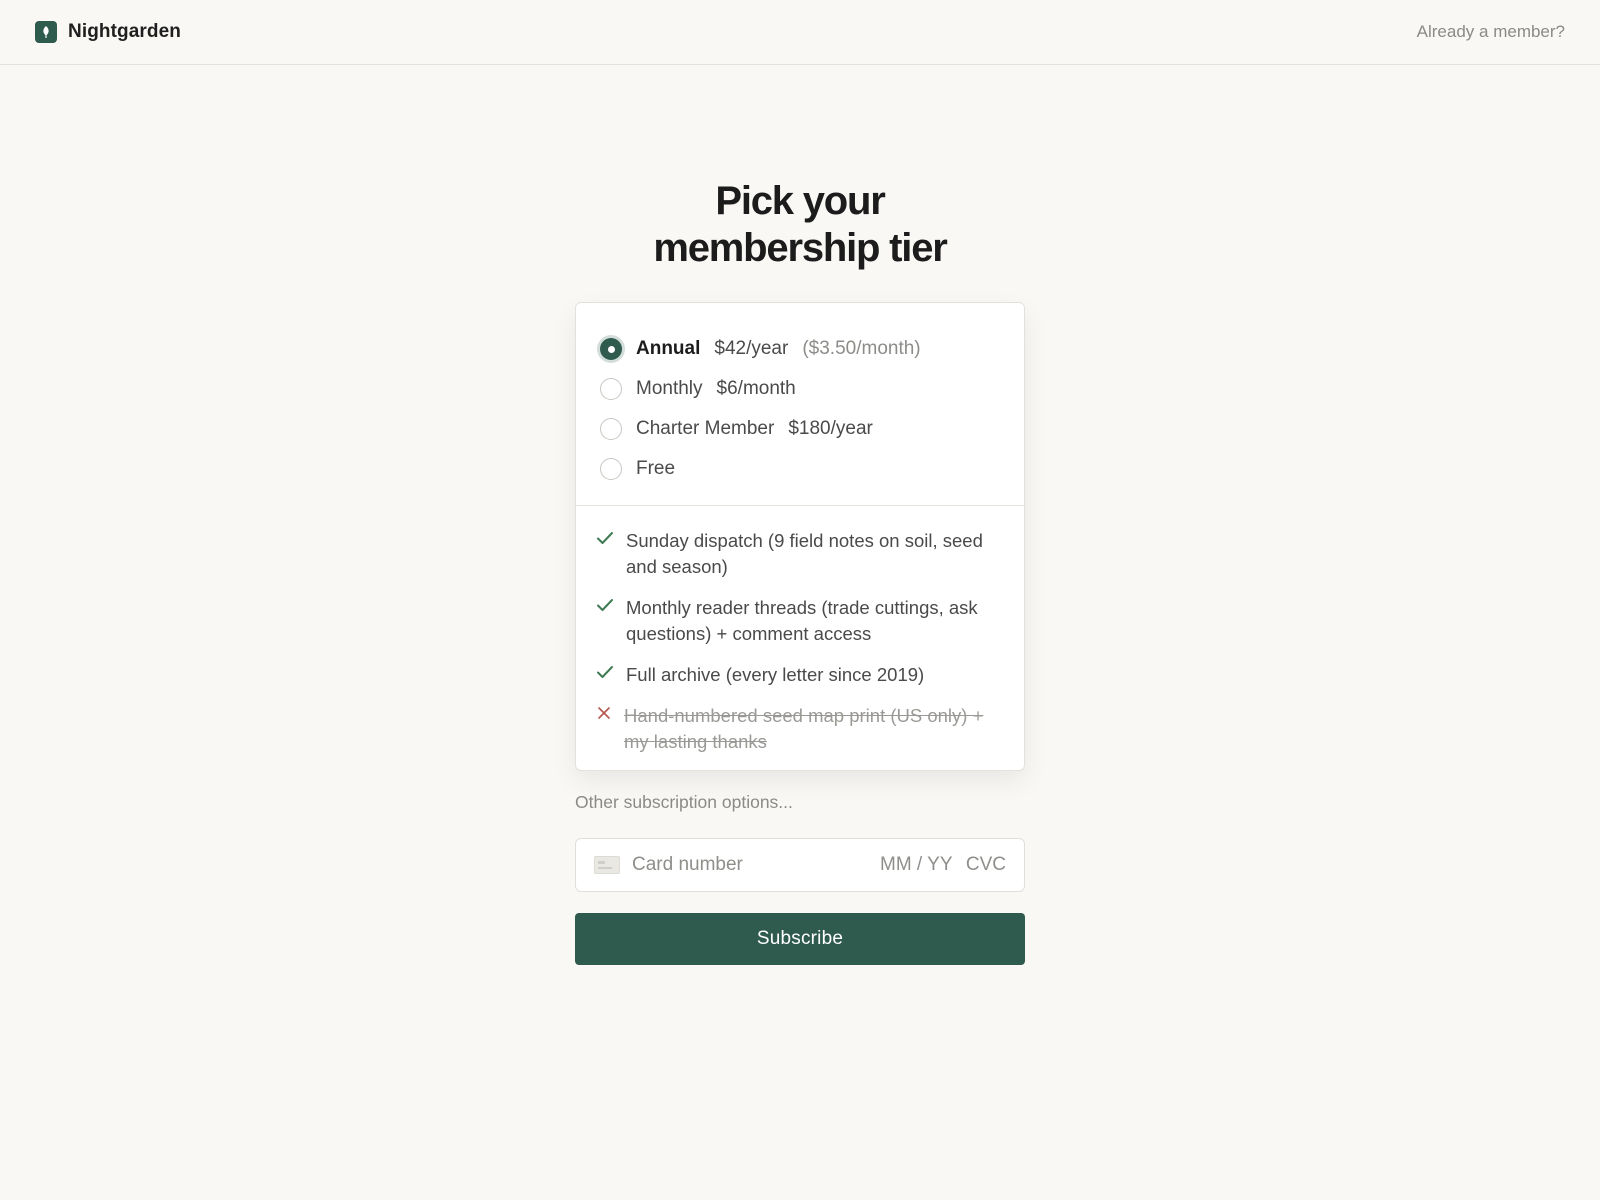 Image resolution: width=1600 pixels, height=1200 pixels. I want to click on credit-card-icon, so click(607, 865).